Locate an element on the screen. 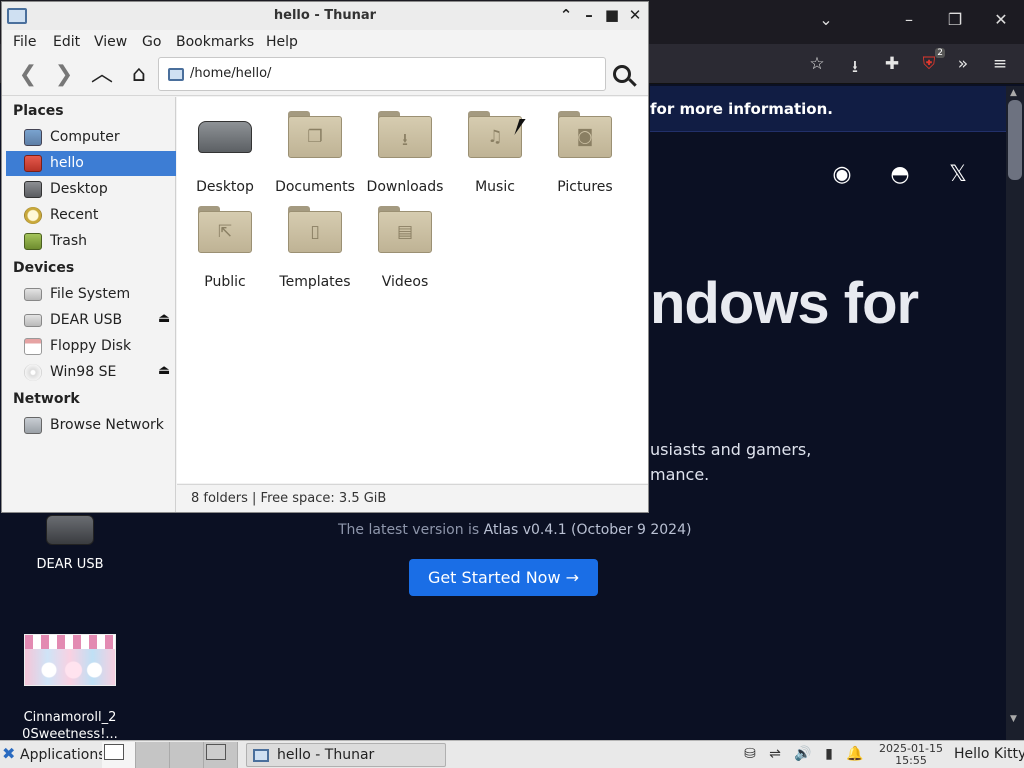 This screenshot has width=1024, height=768. sidebar-item-file-system: File System is located at coordinates (91, 294).